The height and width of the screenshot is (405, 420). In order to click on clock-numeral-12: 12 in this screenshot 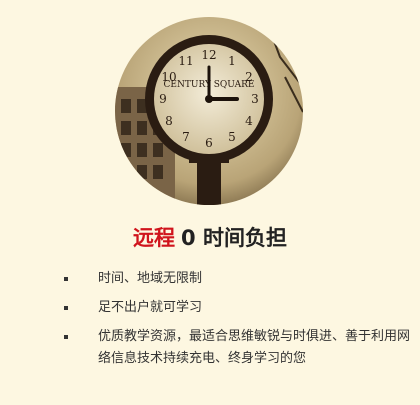, I will do `click(208, 55)`.